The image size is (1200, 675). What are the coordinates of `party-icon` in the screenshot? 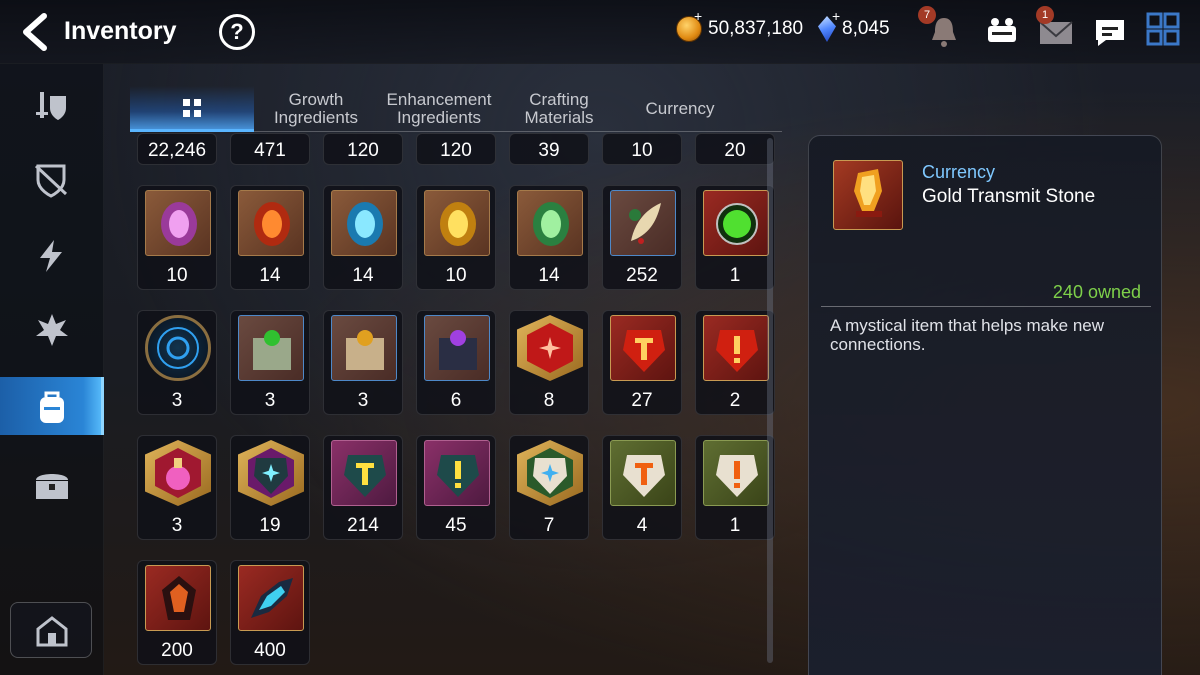 It's located at (1002, 32).